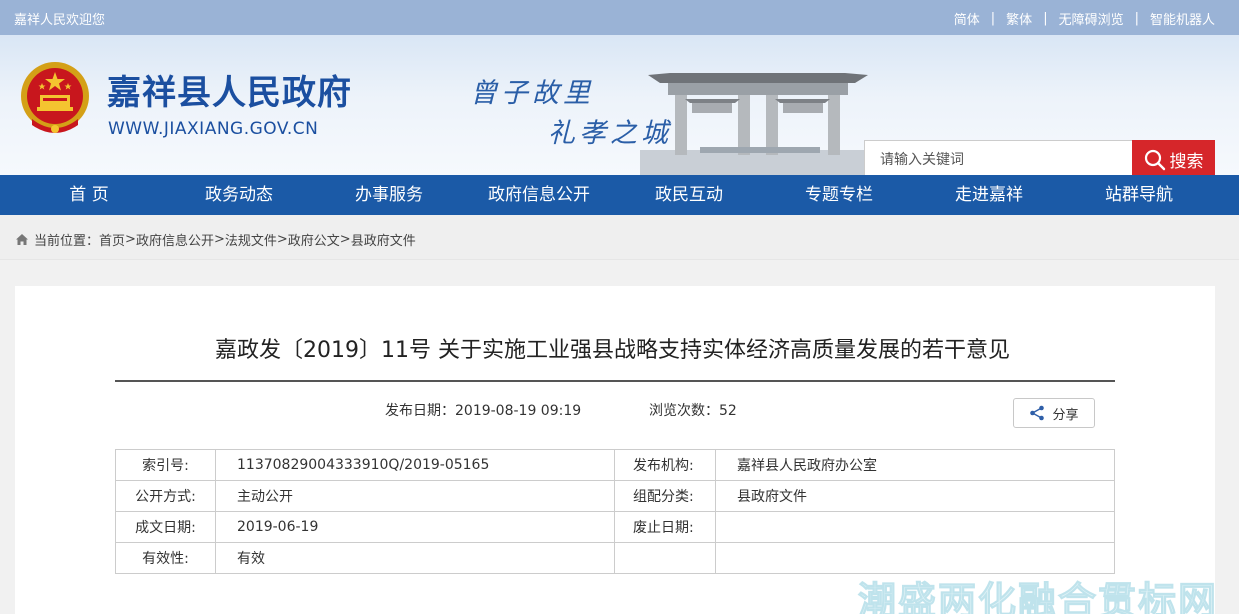 This screenshot has width=1239, height=614. I want to click on breadcrumb-info-disclosure: 政府信息公开, so click(175, 239).